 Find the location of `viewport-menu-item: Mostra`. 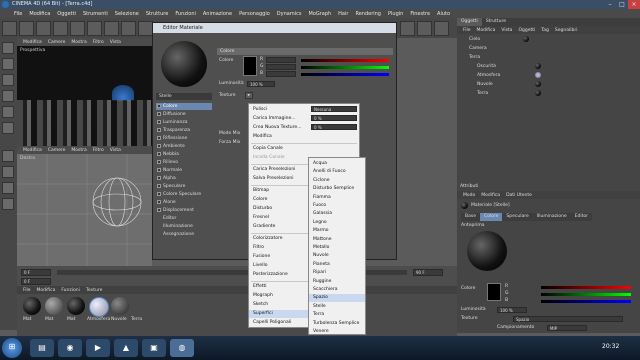

viewport-menu-item: Mostra is located at coordinates (78, 150).